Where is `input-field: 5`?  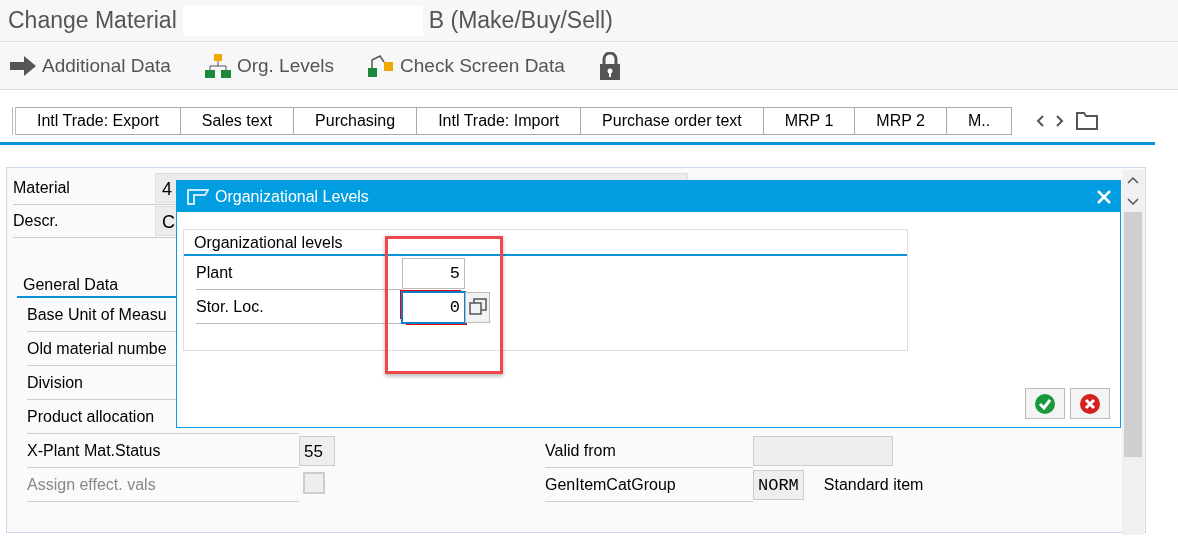 input-field: 5 is located at coordinates (433, 273).